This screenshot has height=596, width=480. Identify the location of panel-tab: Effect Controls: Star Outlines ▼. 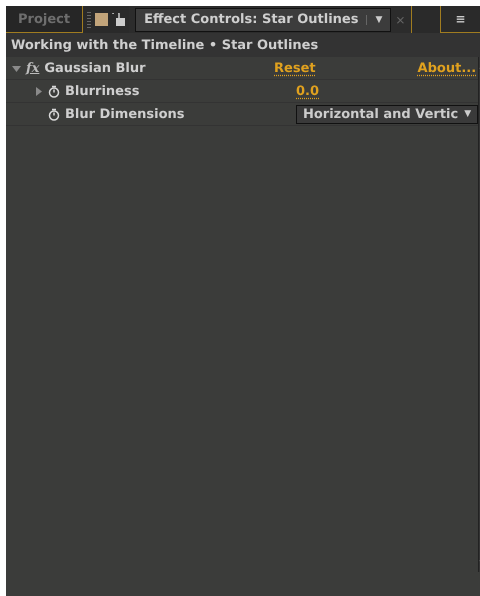
(263, 20).